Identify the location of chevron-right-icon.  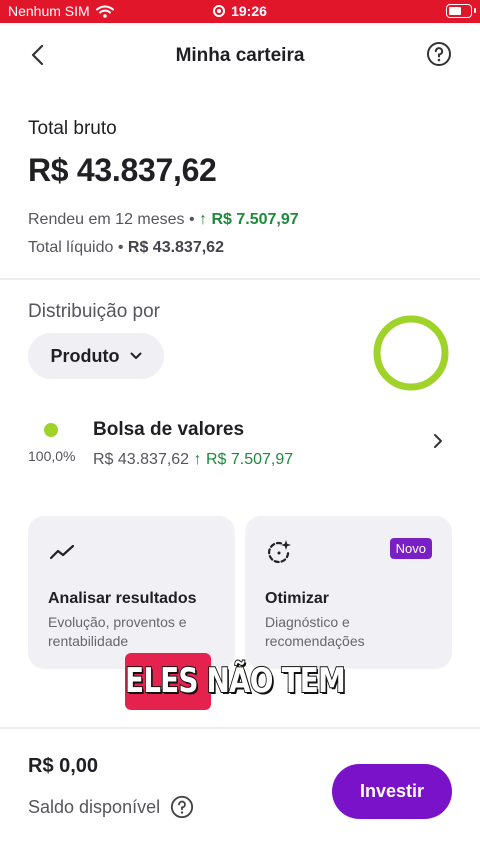
(438, 441).